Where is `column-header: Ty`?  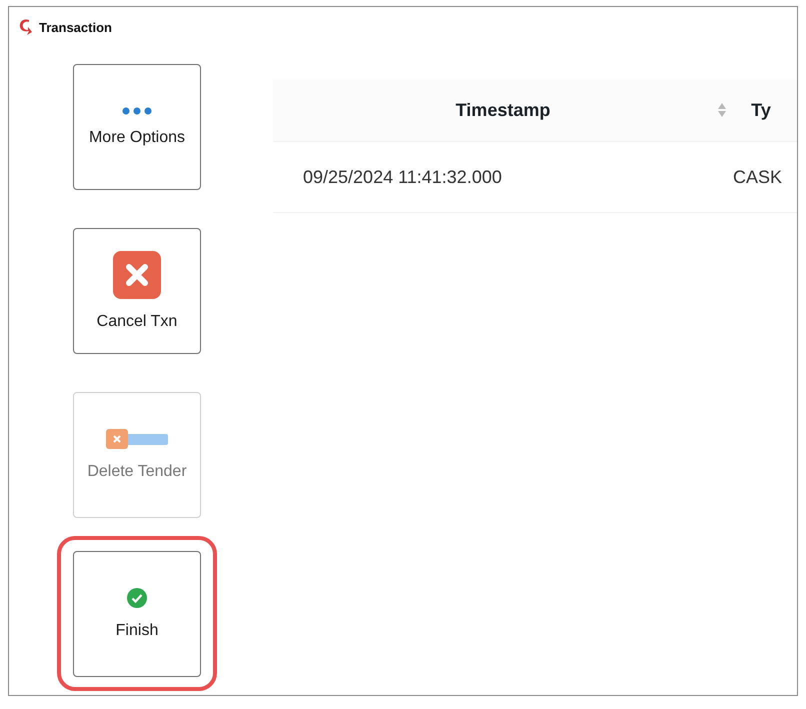 column-header: Ty is located at coordinates (761, 110).